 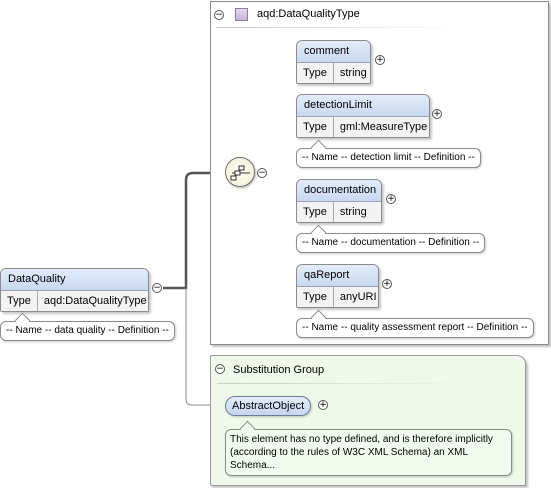 I want to click on element-name: DataQuality, so click(x=74, y=280).